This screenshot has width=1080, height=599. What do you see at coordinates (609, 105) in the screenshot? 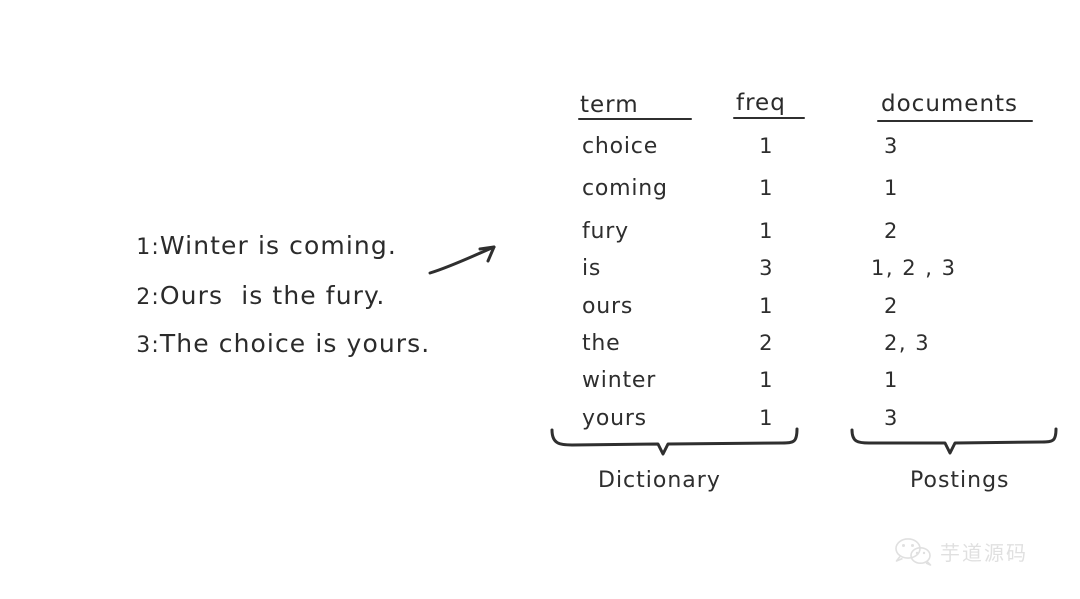
I see `column-header-term: term` at bounding box center [609, 105].